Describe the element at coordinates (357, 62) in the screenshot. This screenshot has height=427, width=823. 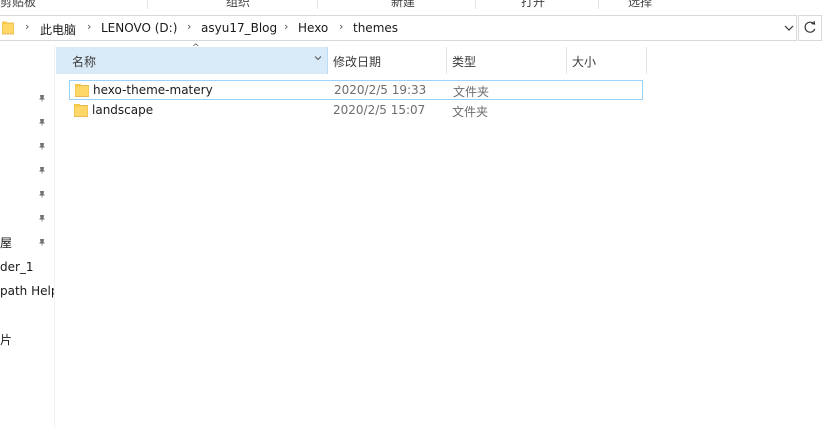
I see `column-header-label: 修改日期` at that location.